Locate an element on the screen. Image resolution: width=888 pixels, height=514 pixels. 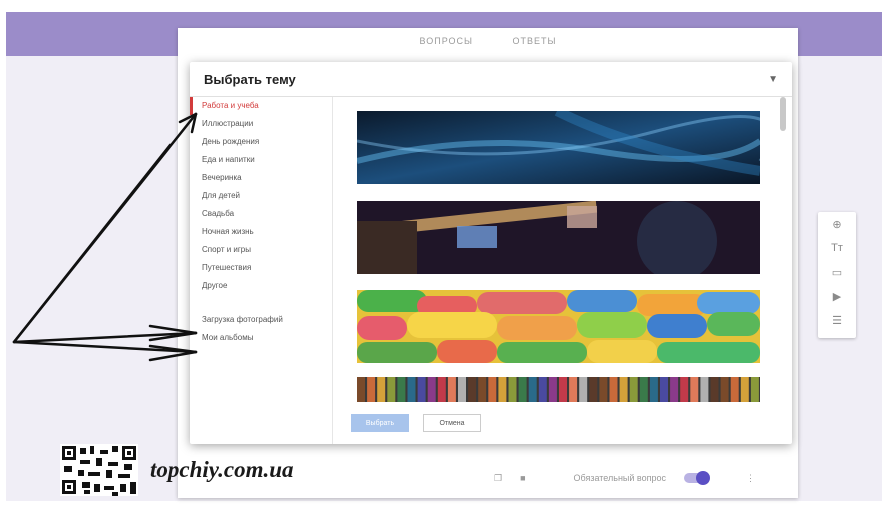
watermark: topchiy.com.ua is located at coordinates (177, 470).